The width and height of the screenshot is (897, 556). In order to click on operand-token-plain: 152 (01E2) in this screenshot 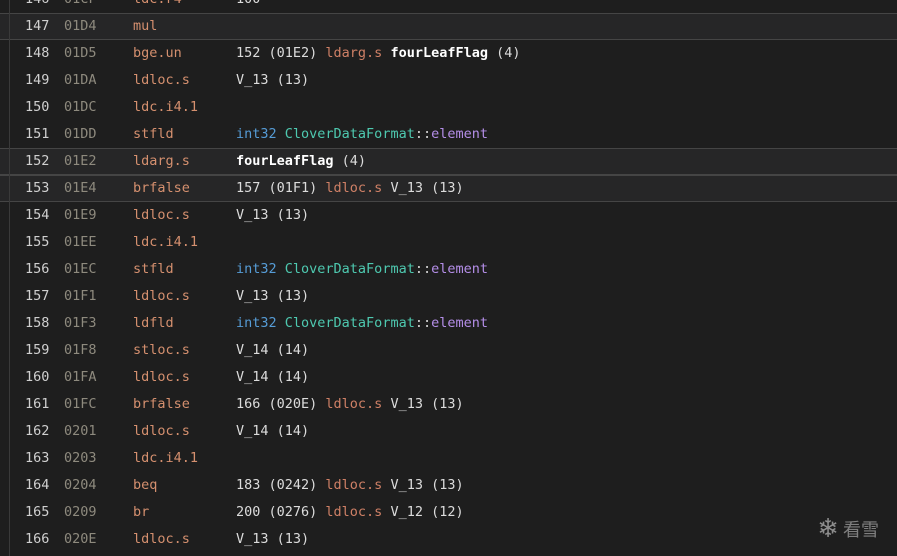, I will do `click(281, 53)`.